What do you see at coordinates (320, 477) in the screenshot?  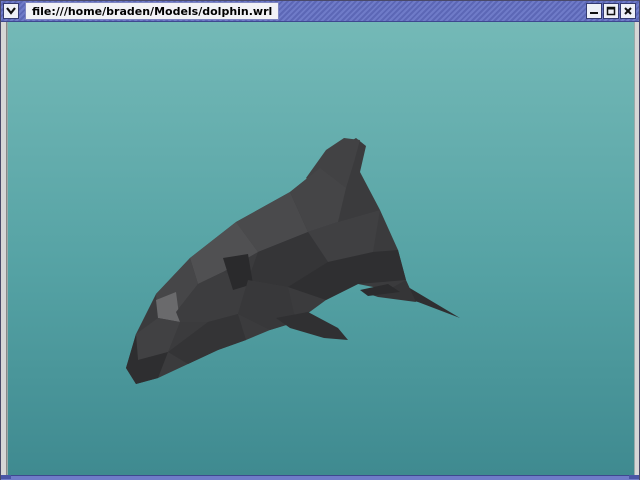 I see `window-frame-bottom` at bounding box center [320, 477].